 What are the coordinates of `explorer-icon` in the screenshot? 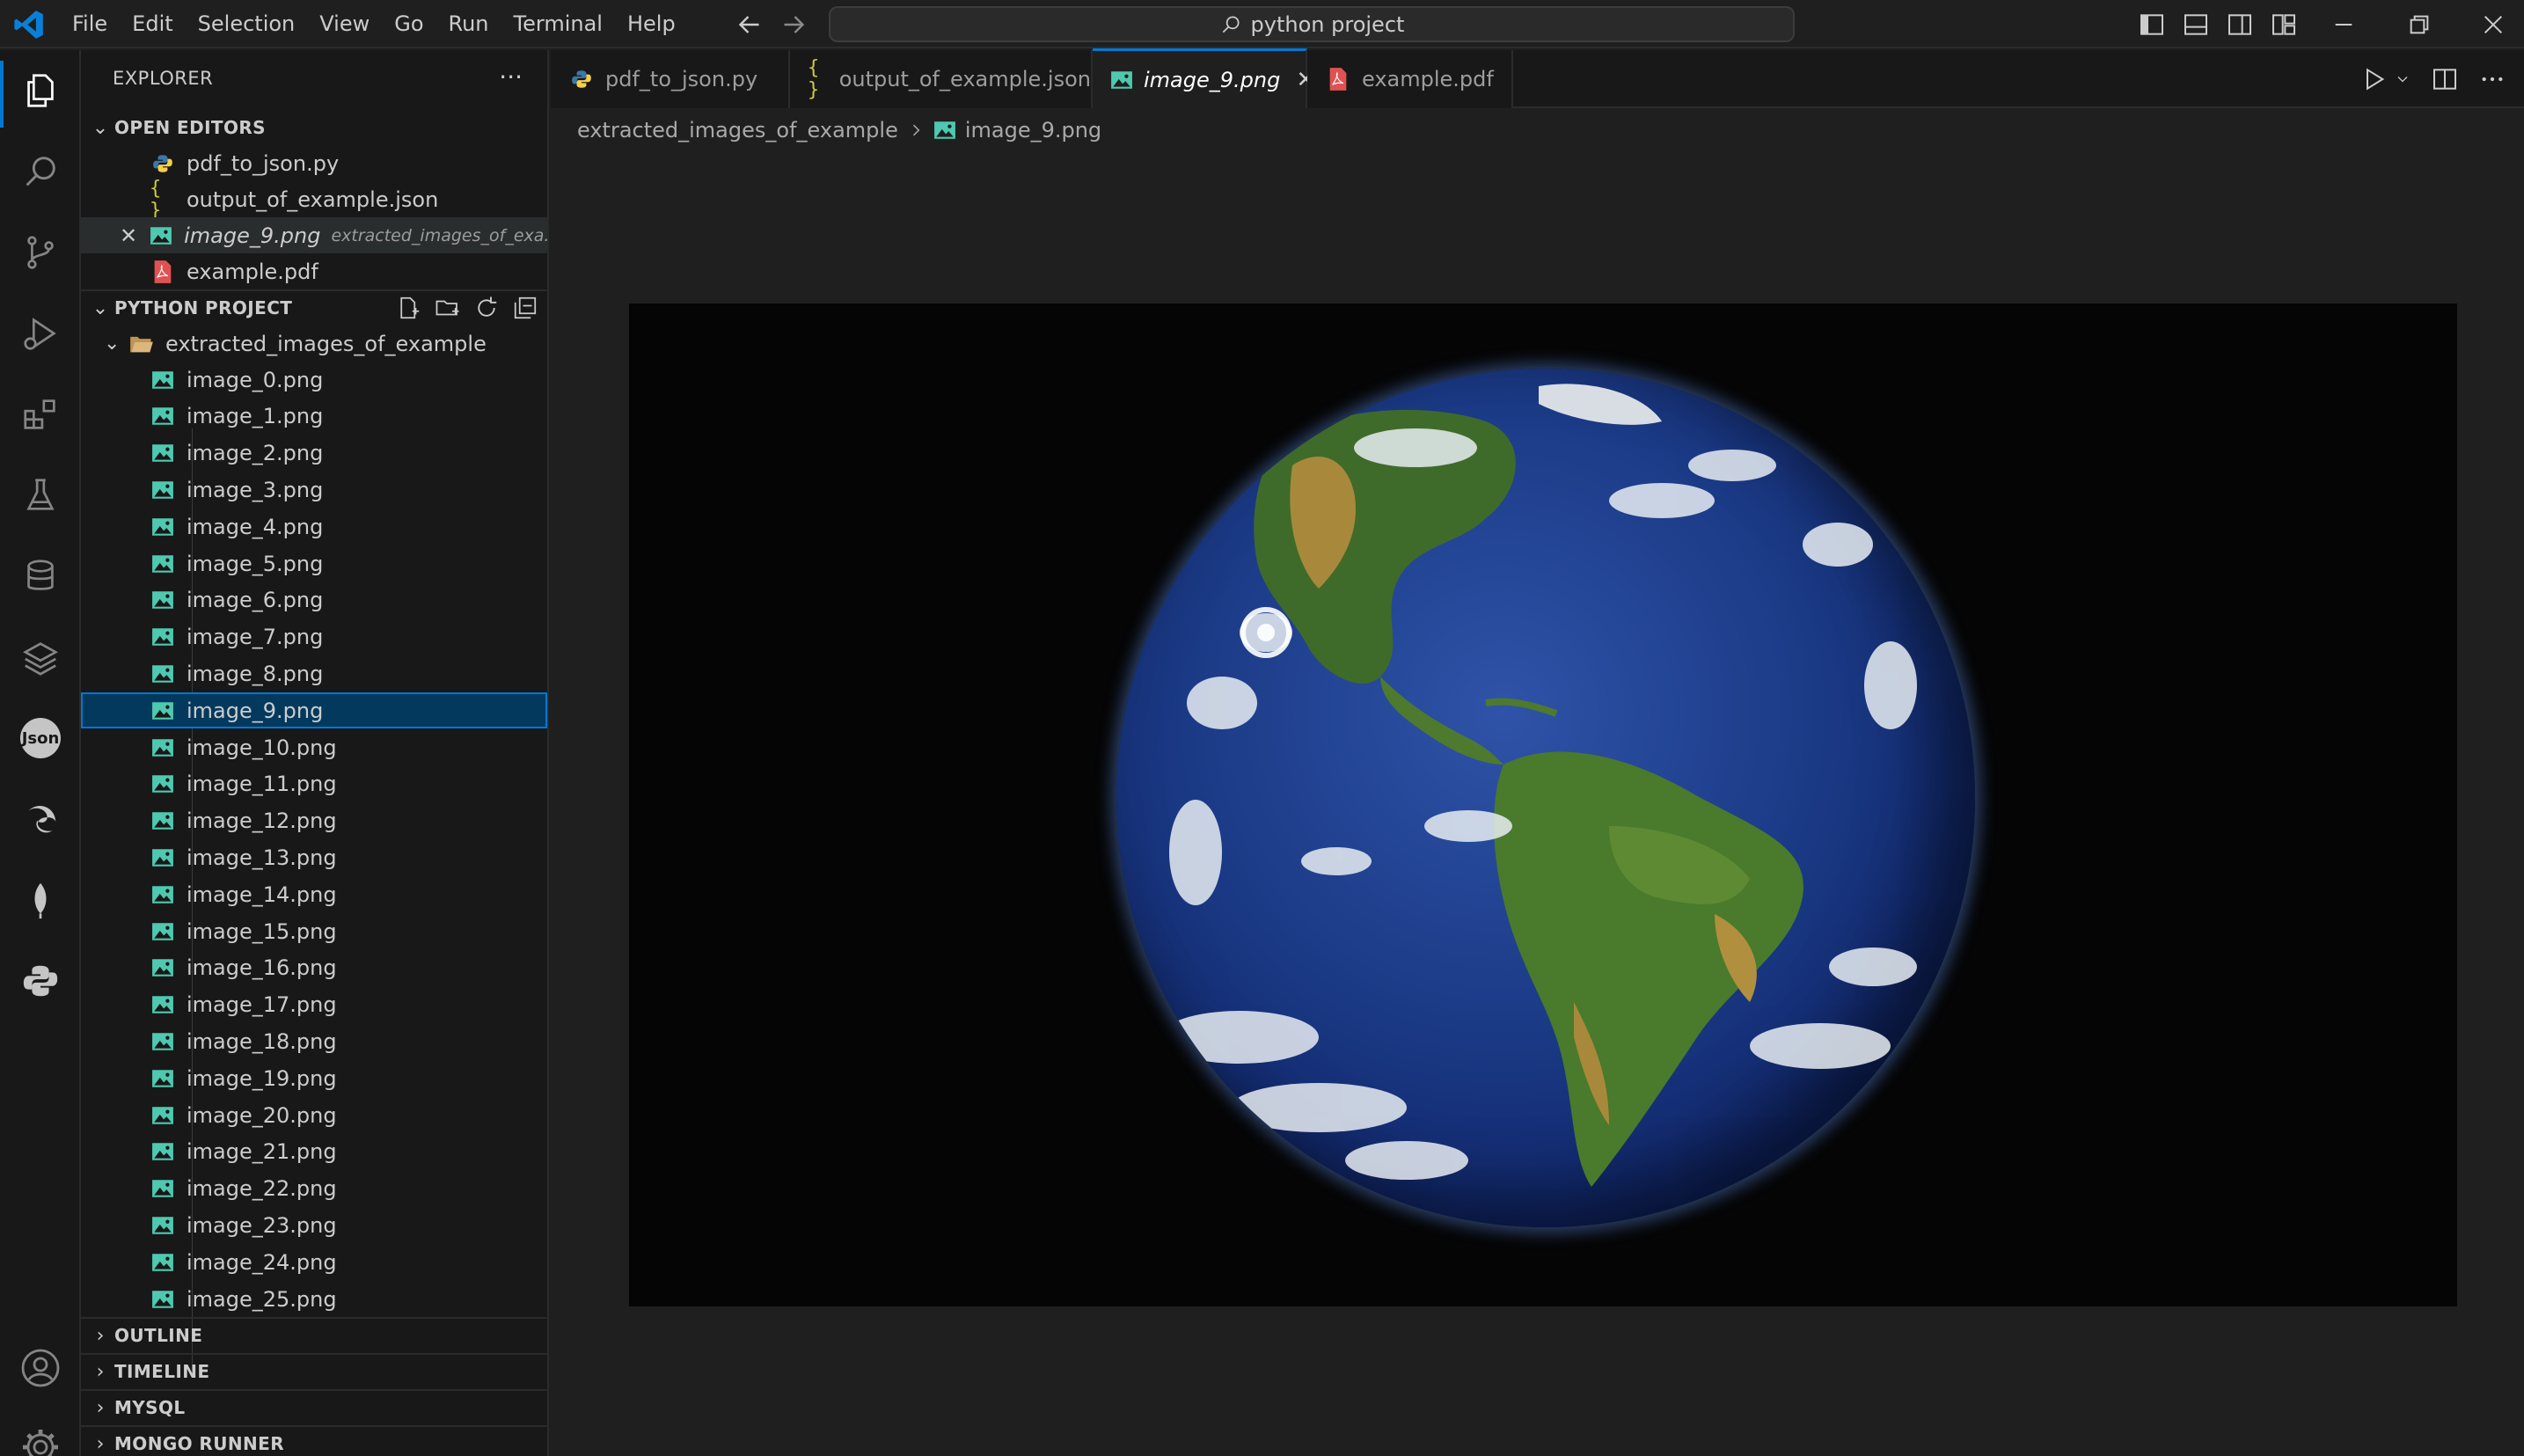 It's located at (40, 90).